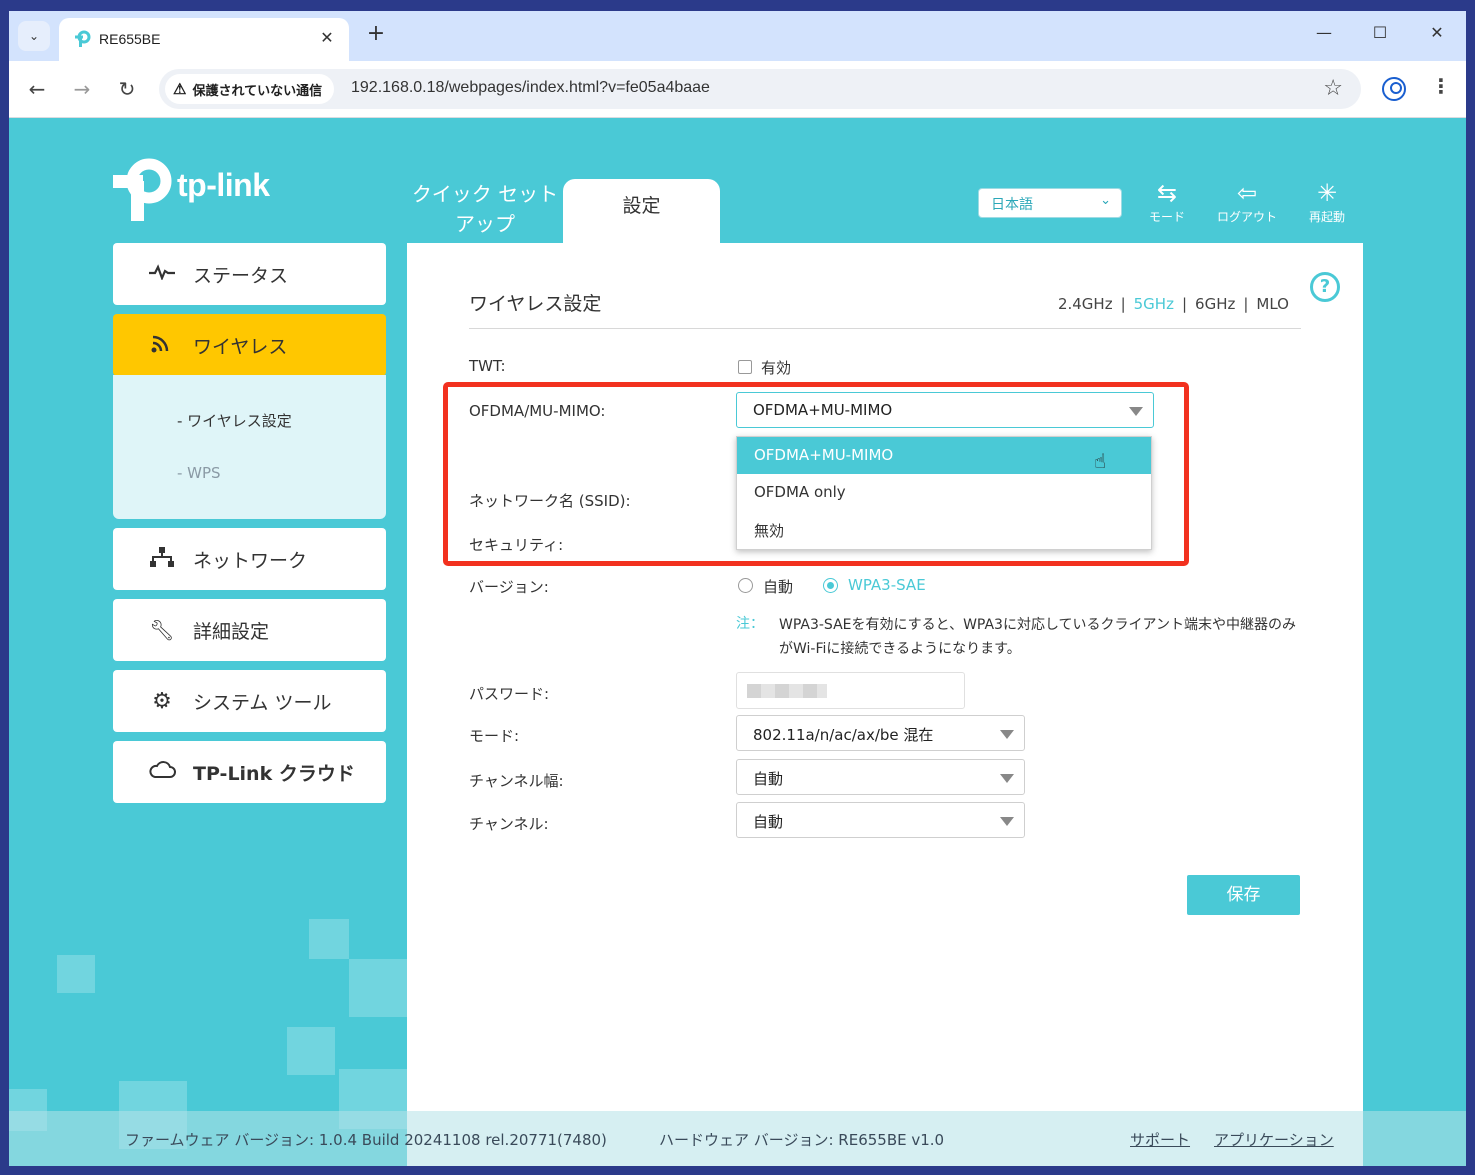 The height and width of the screenshot is (1175, 1475). I want to click on tab-title: RE655BE, so click(130, 39).